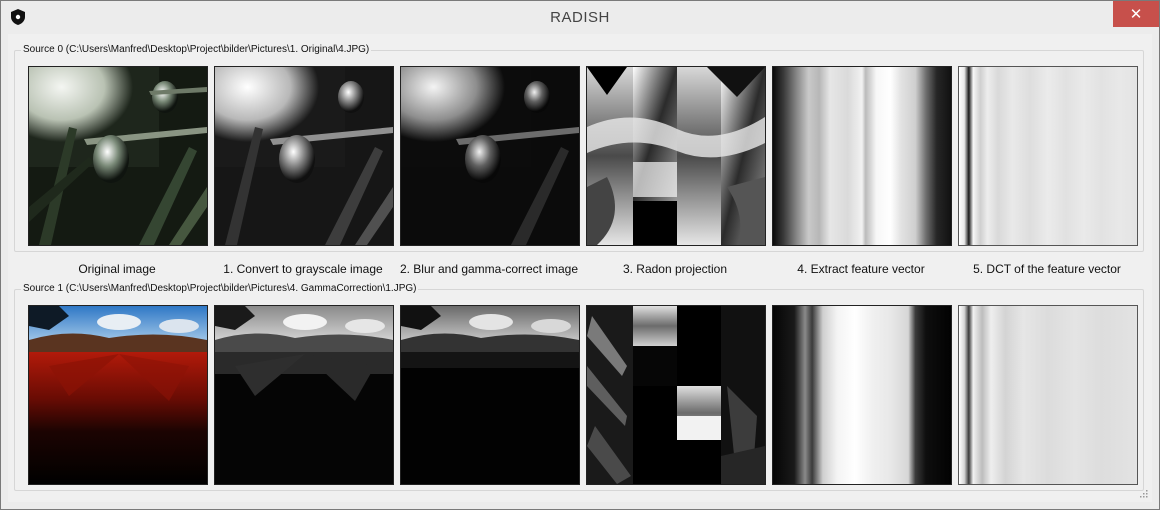 The width and height of the screenshot is (1160, 510). I want to click on step-label-feature-vector: 4. Extract feature vector, so click(861, 269).